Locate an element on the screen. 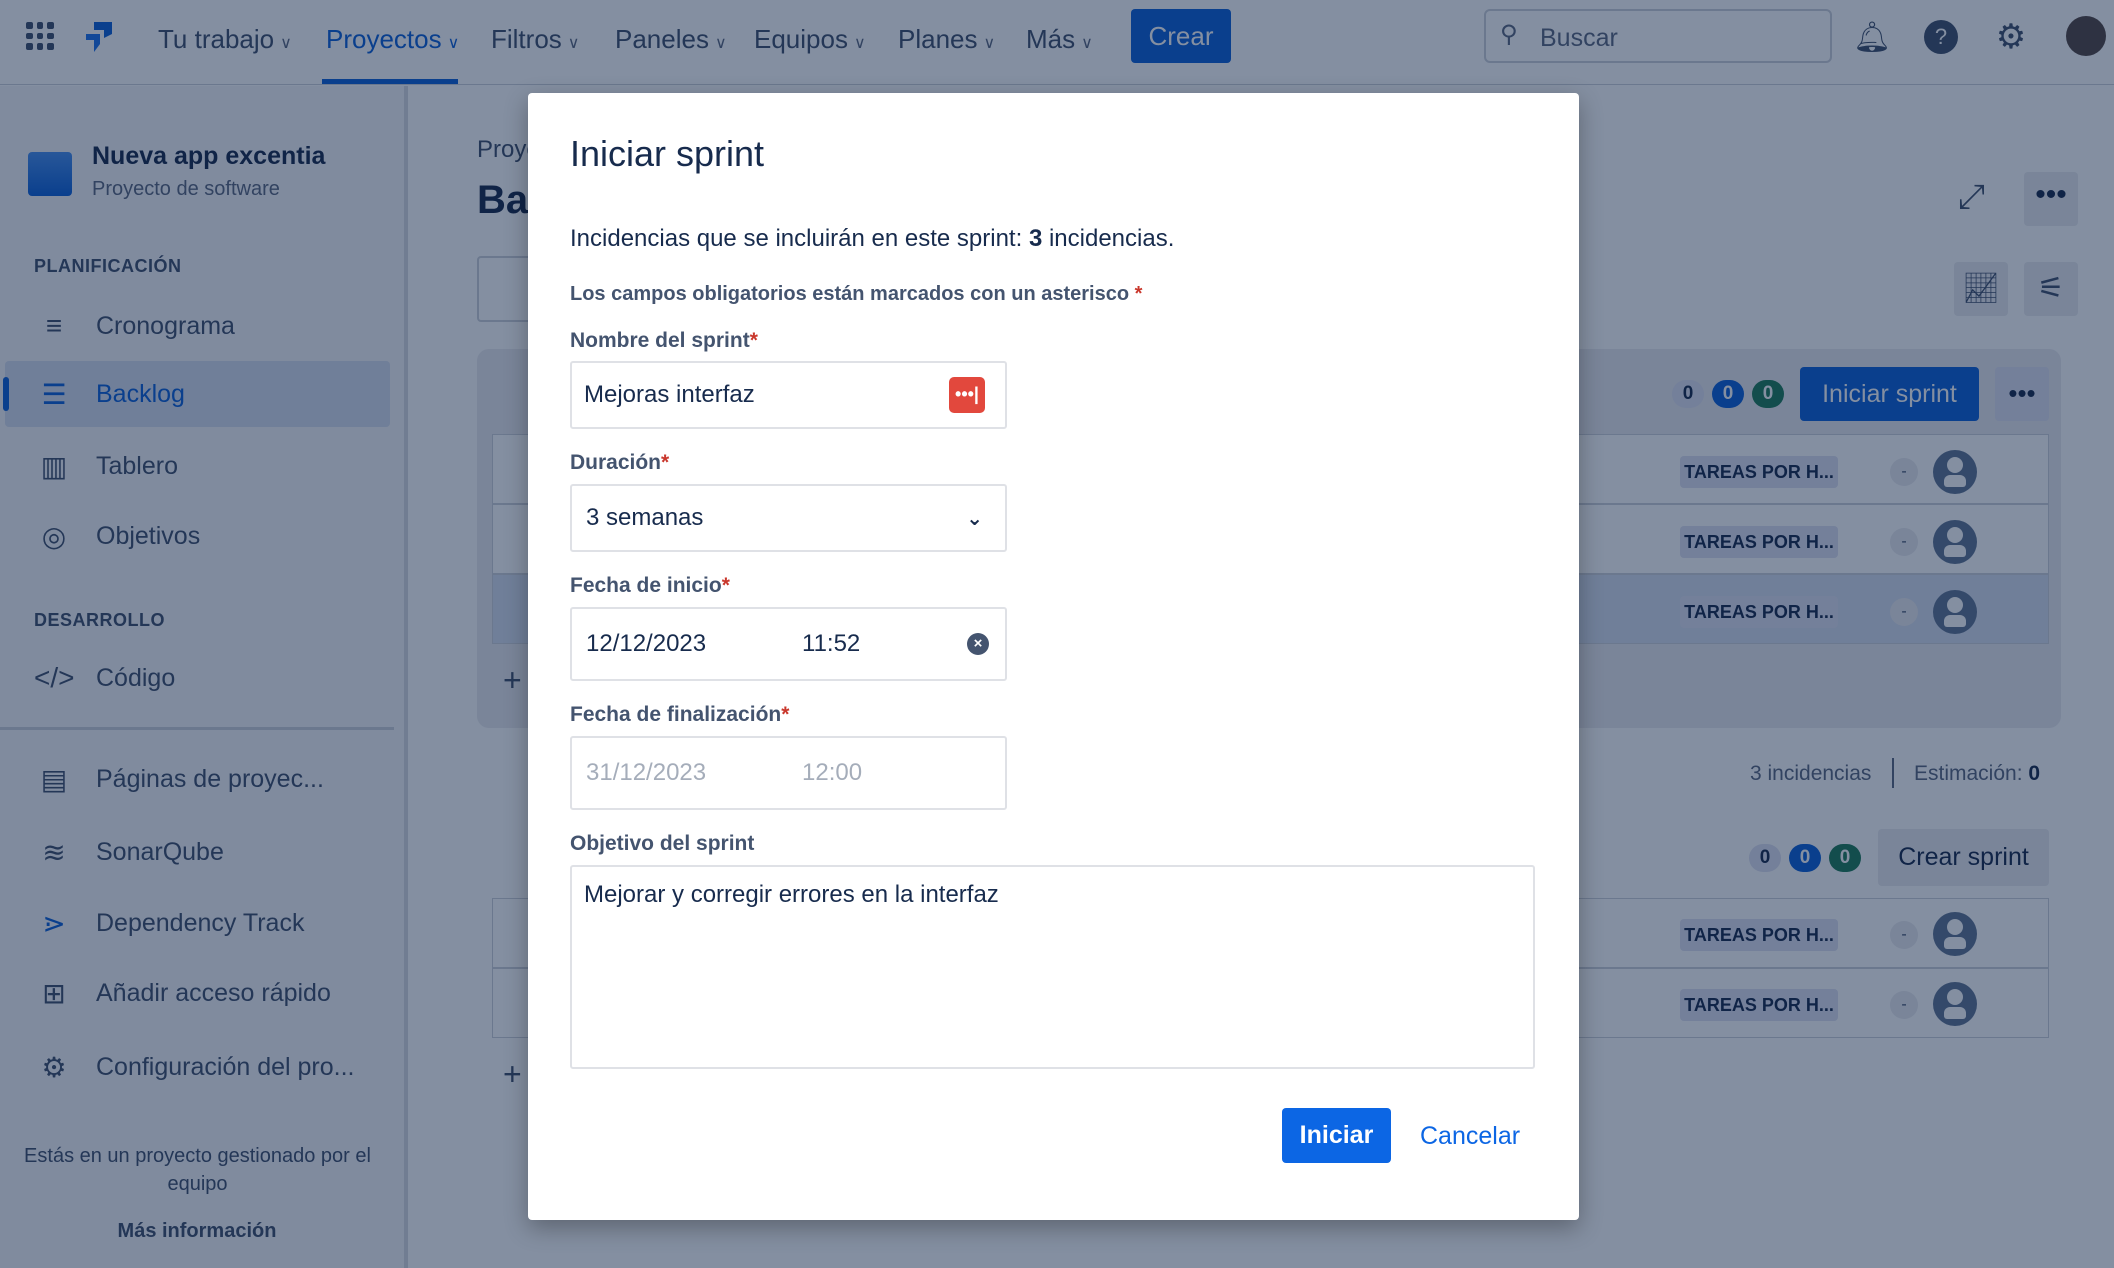 This screenshot has width=2114, height=1268. end-time-input: 12:00 is located at coordinates (832, 772).